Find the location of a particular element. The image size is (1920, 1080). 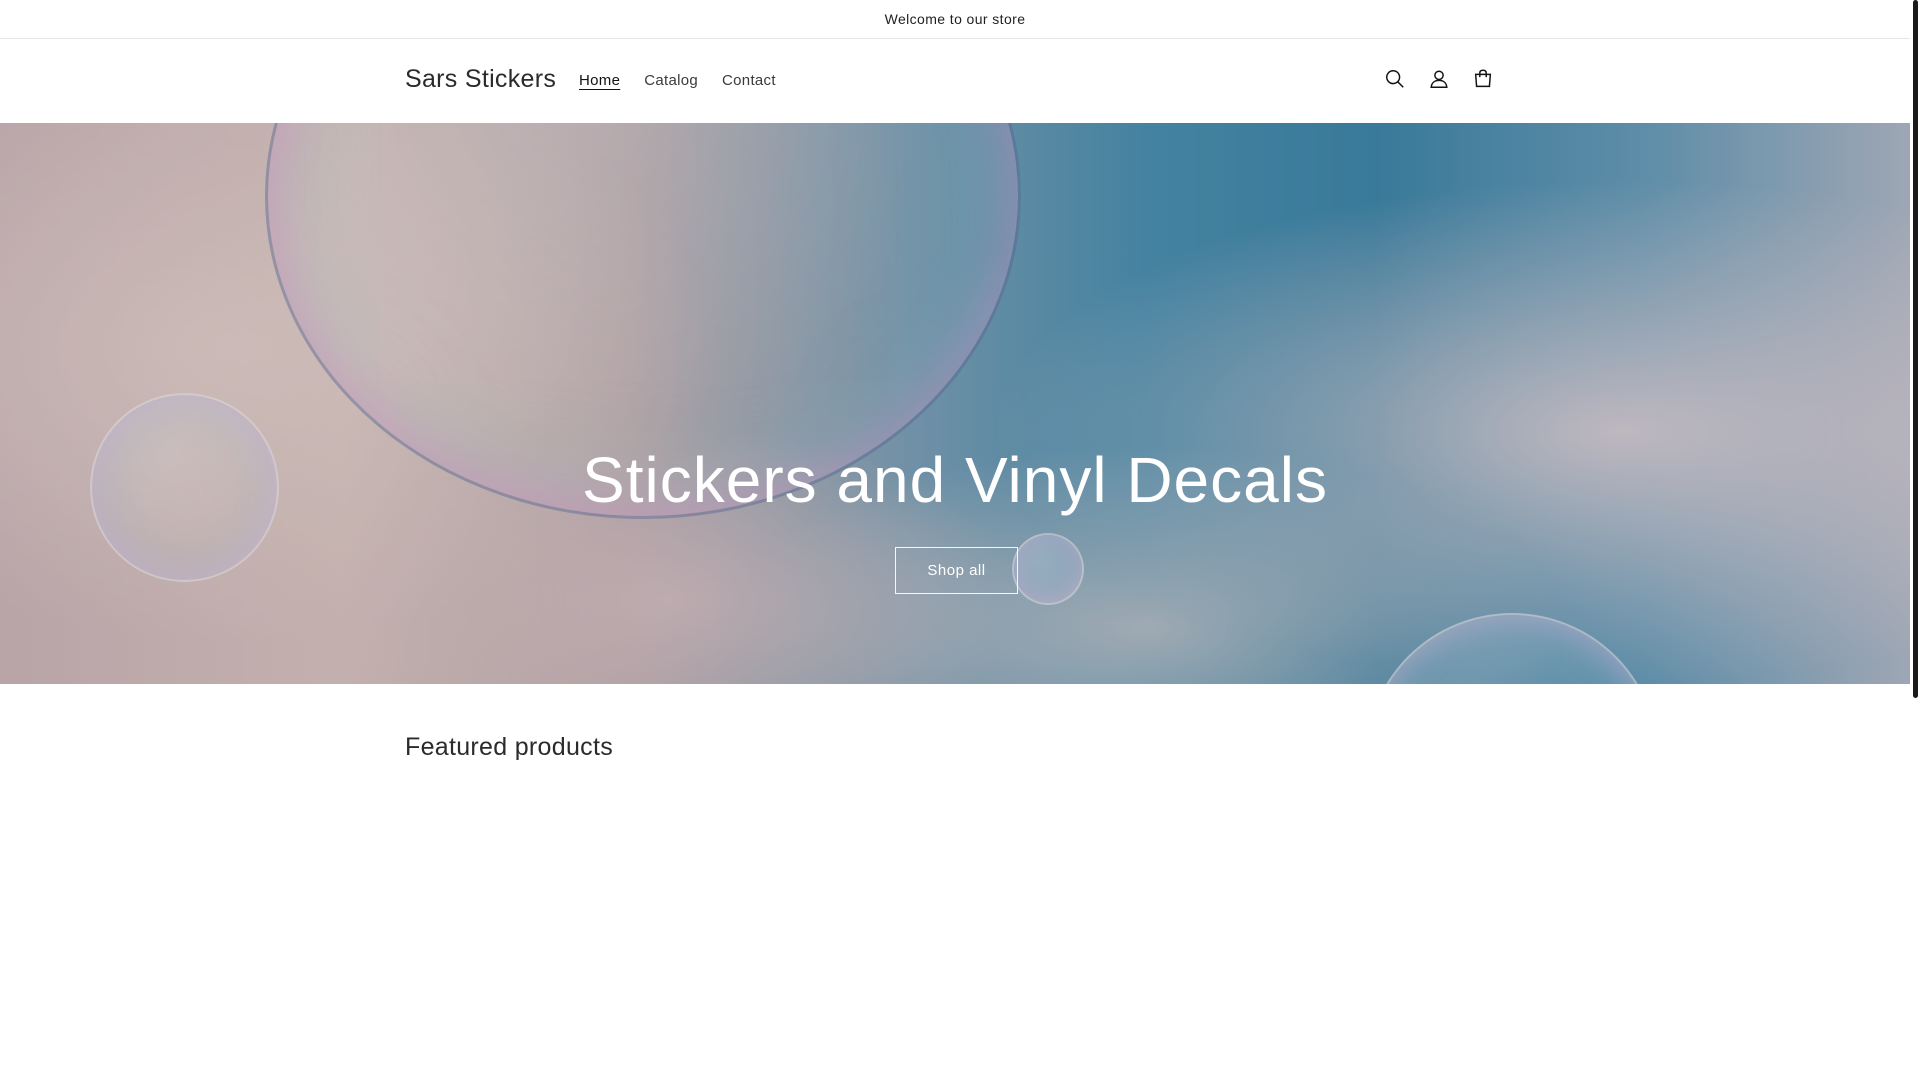

search-icon is located at coordinates (1395, 79).